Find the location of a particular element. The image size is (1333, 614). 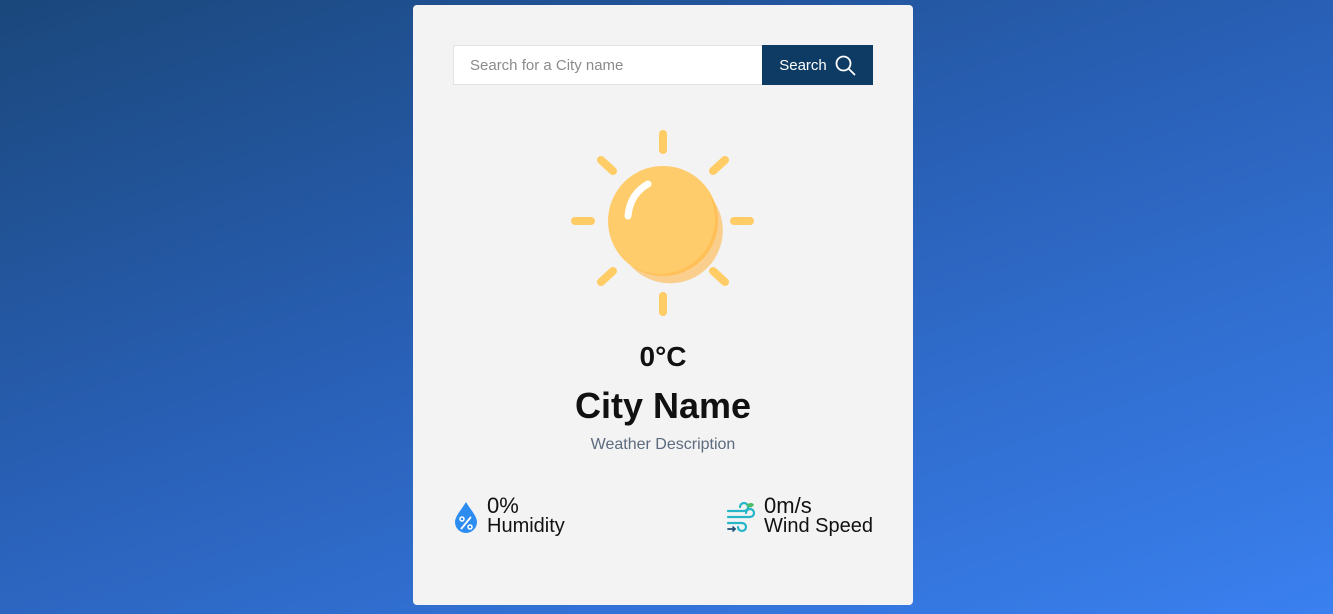

city-search-input is located at coordinates (607, 65).